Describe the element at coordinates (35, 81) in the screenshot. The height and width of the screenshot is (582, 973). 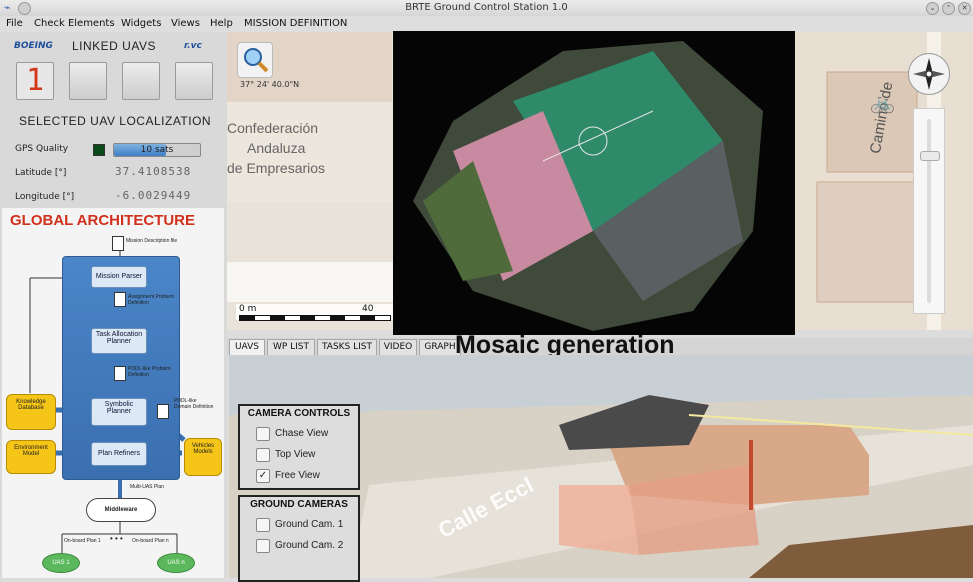
I see `uav-button-1: 1` at that location.